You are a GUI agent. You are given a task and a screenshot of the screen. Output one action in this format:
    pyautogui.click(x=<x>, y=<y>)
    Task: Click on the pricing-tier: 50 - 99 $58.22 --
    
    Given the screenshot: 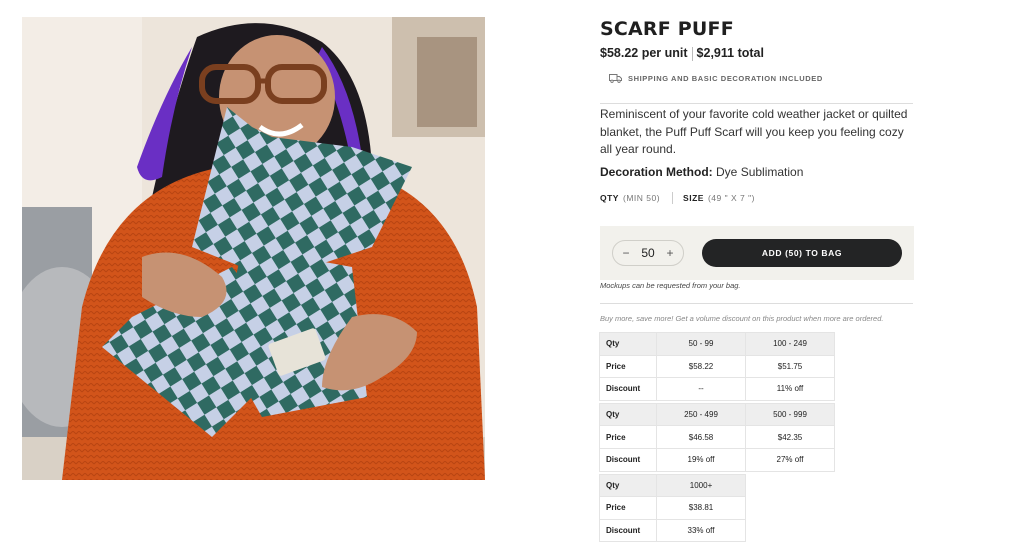 What is the action you would take?
    pyautogui.click(x=701, y=366)
    